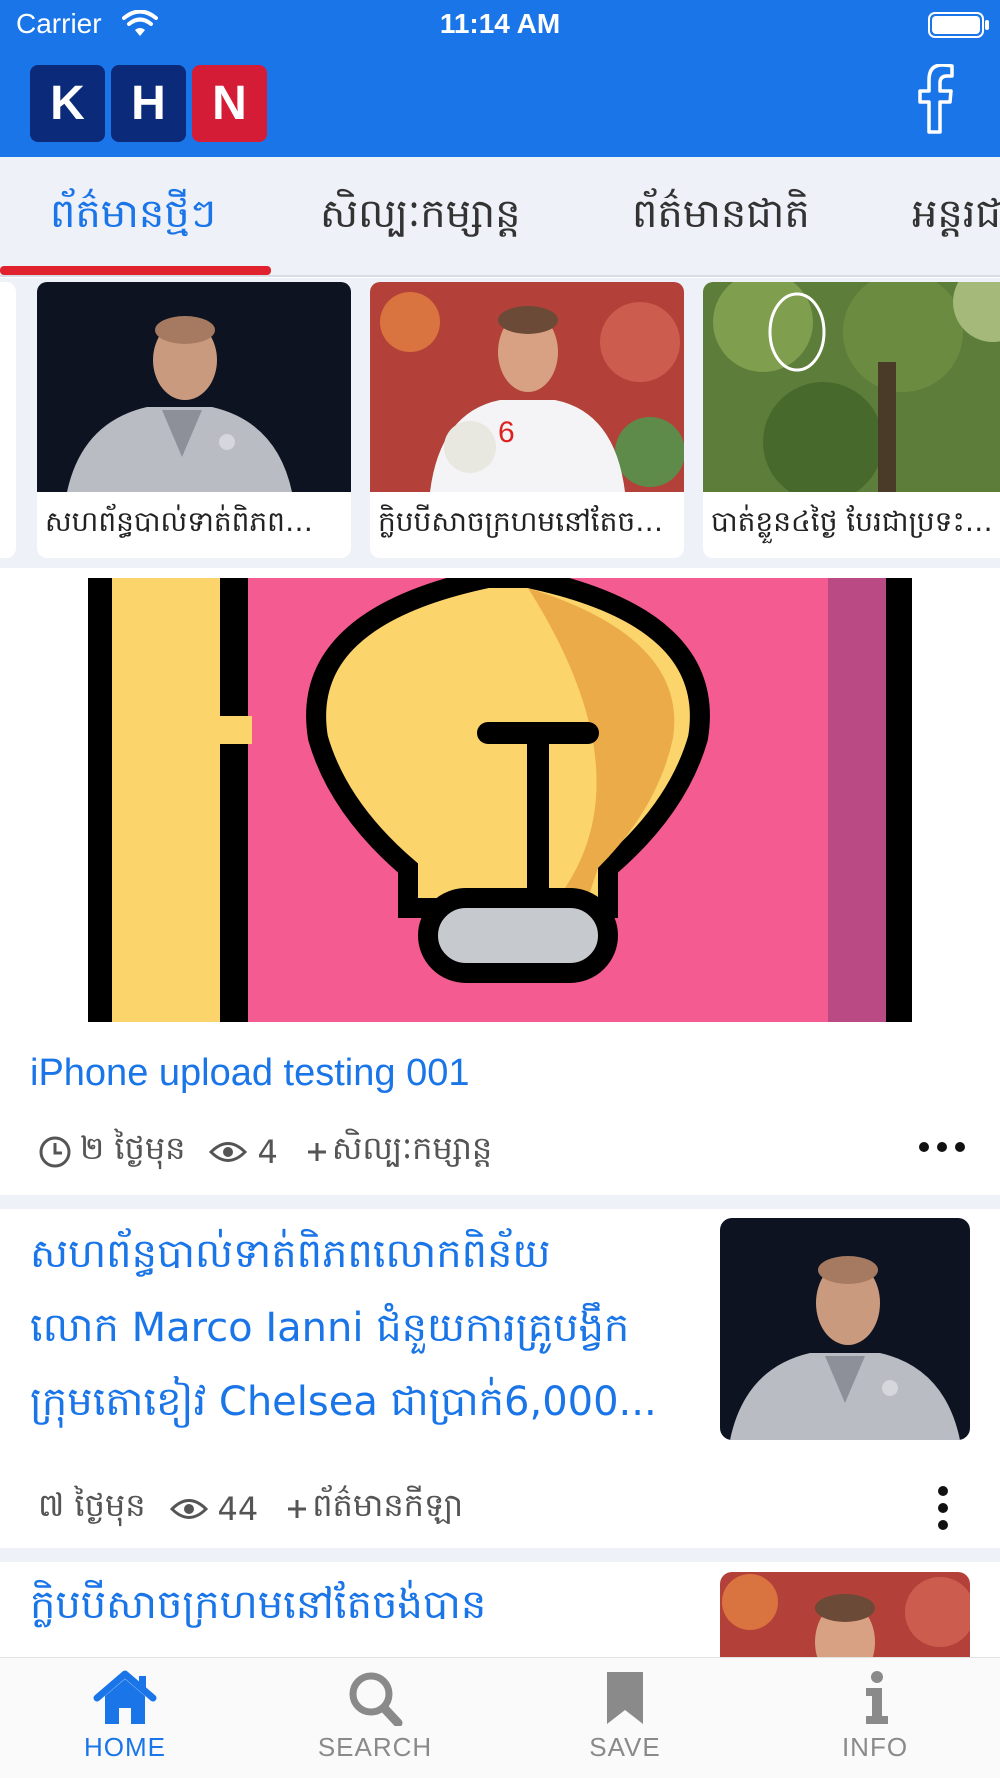 The width and height of the screenshot is (1000, 1778). I want to click on logo-letter-h: H, so click(148, 103).